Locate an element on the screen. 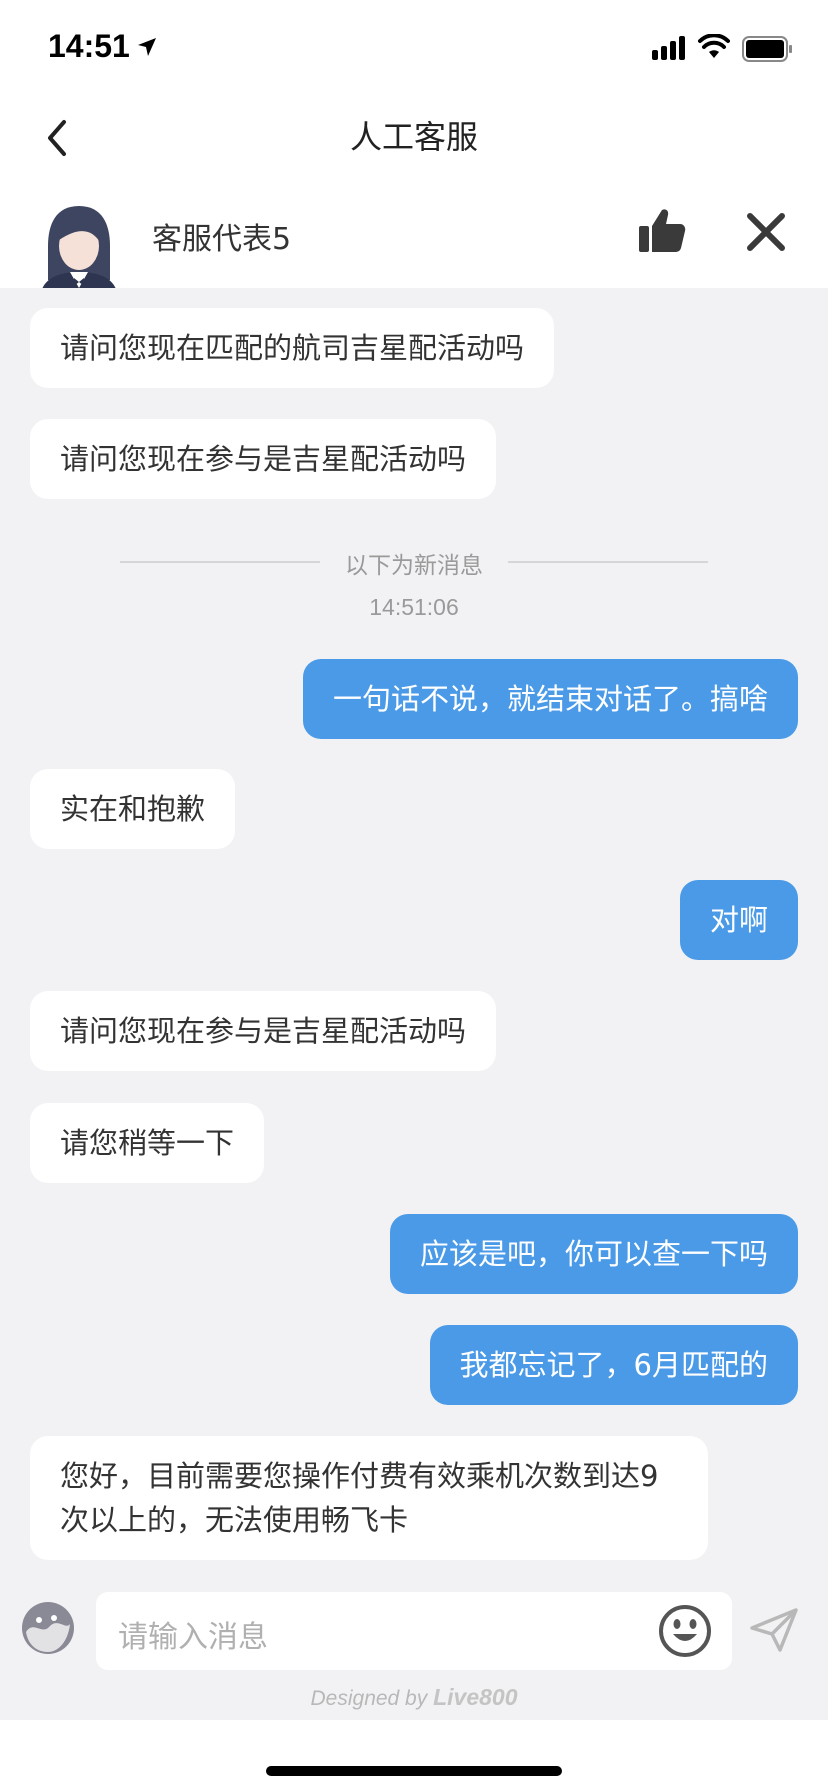 This screenshot has height=1792, width=828. signal-icon is located at coordinates (668, 48).